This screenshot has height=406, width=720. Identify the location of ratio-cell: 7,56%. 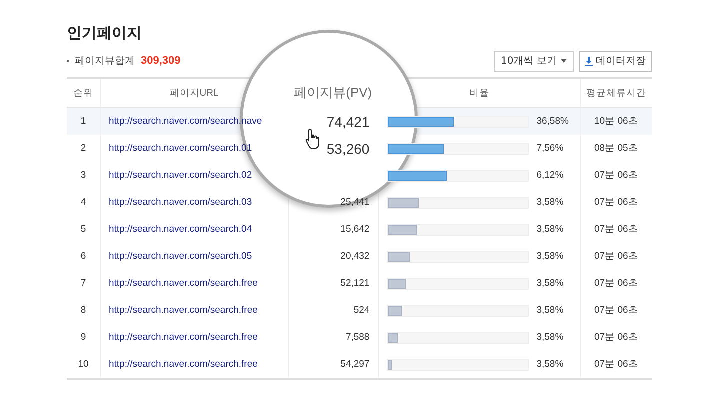
(550, 148).